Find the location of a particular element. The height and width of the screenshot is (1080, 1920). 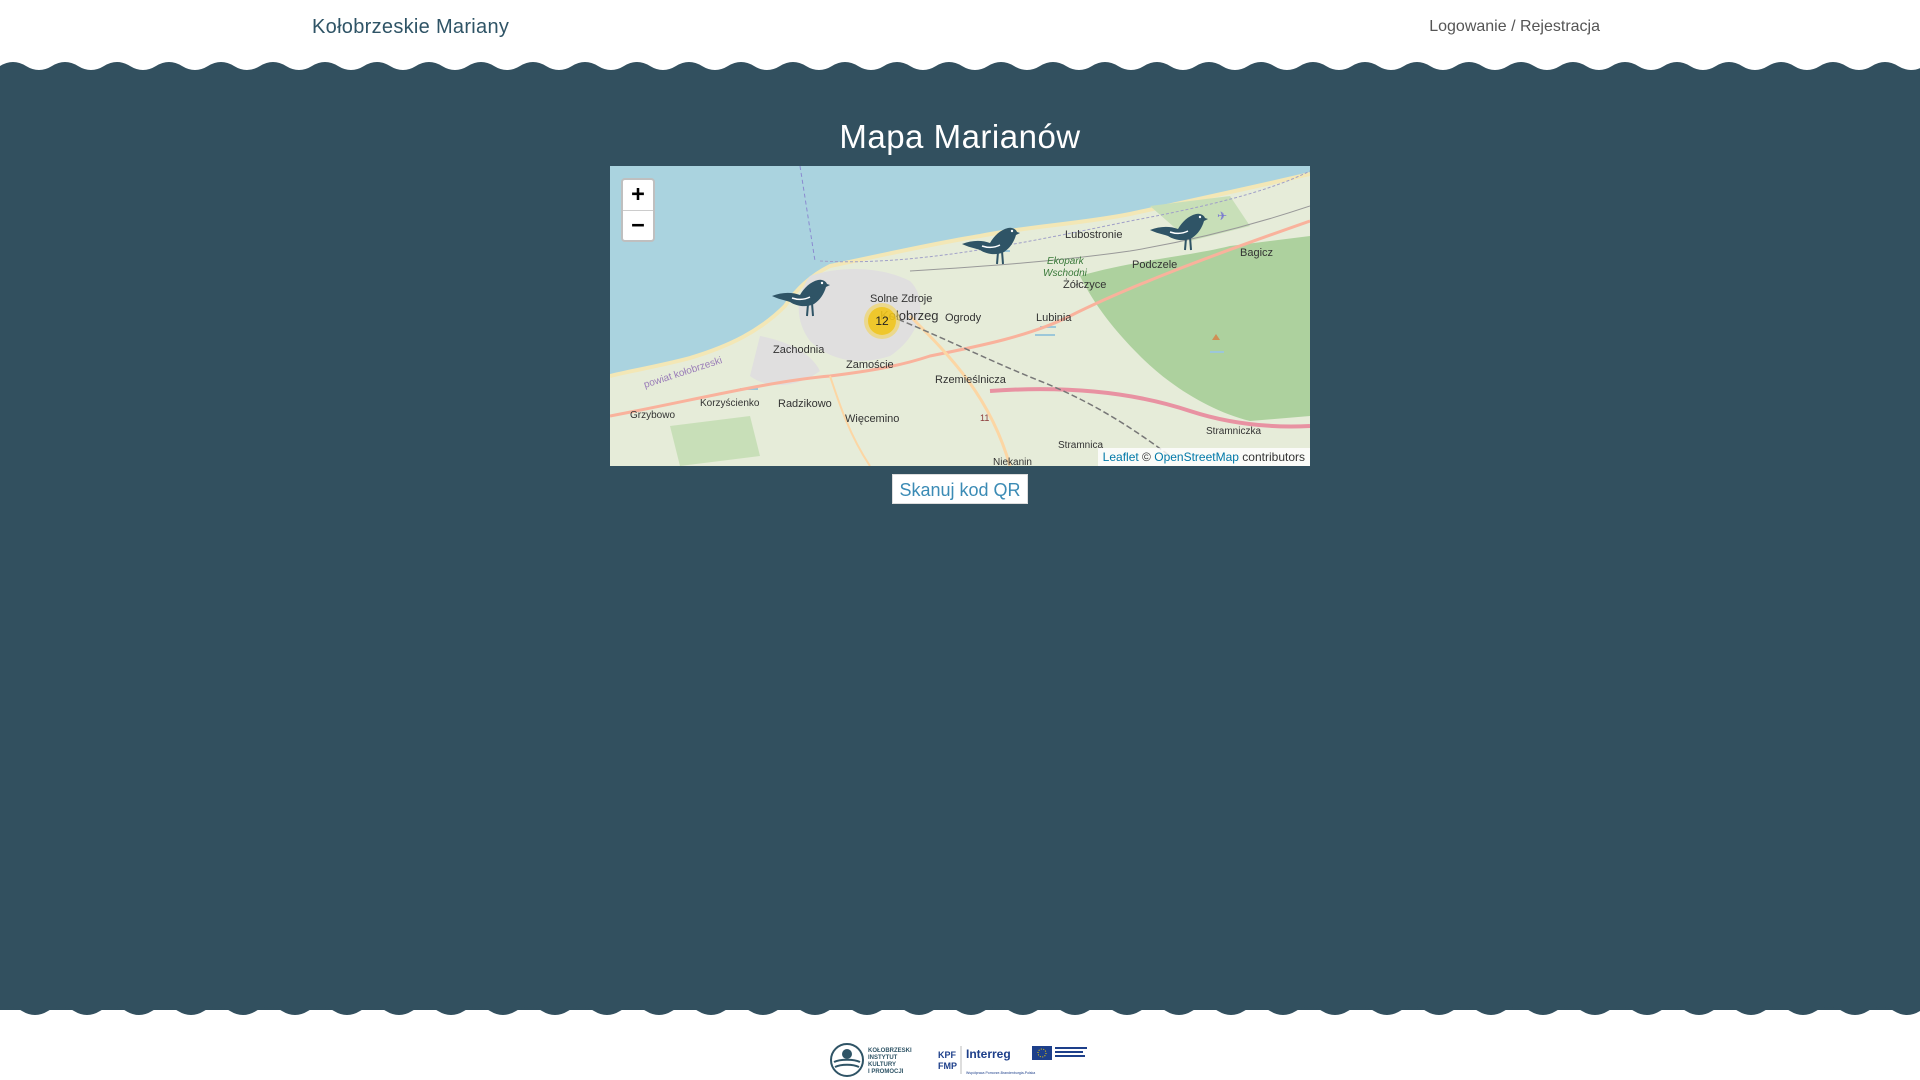

kikp-logo: KOŁOBRZESKI INSTYTUT KULTURY I PROMOCJI is located at coordinates (871, 1060).